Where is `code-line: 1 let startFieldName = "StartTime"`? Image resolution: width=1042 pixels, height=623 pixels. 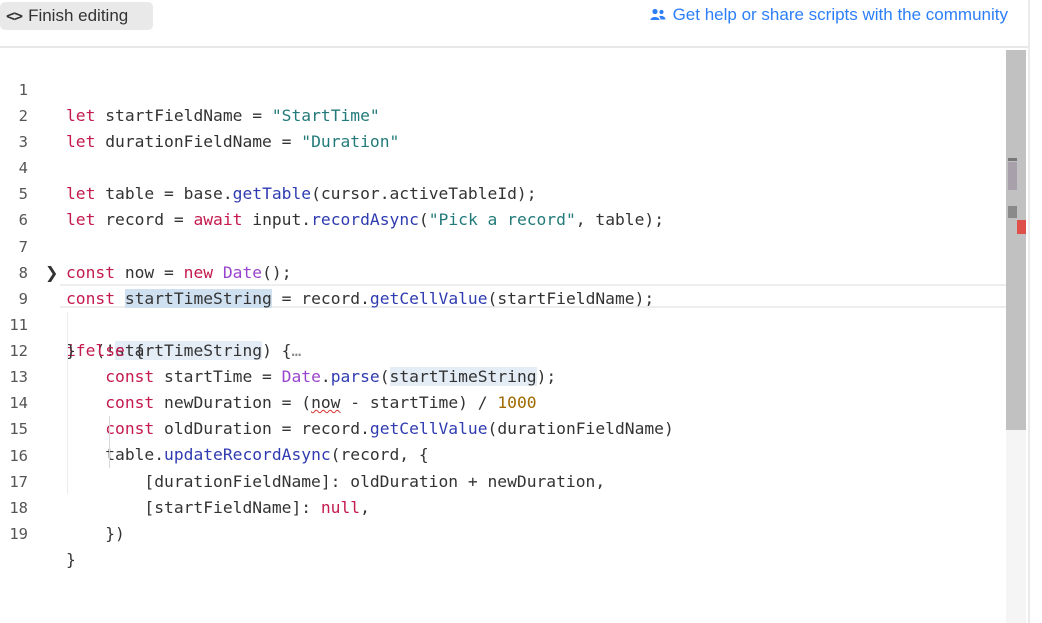 code-line: 1 let startFieldName = "StartTime" is located at coordinates (190, 88).